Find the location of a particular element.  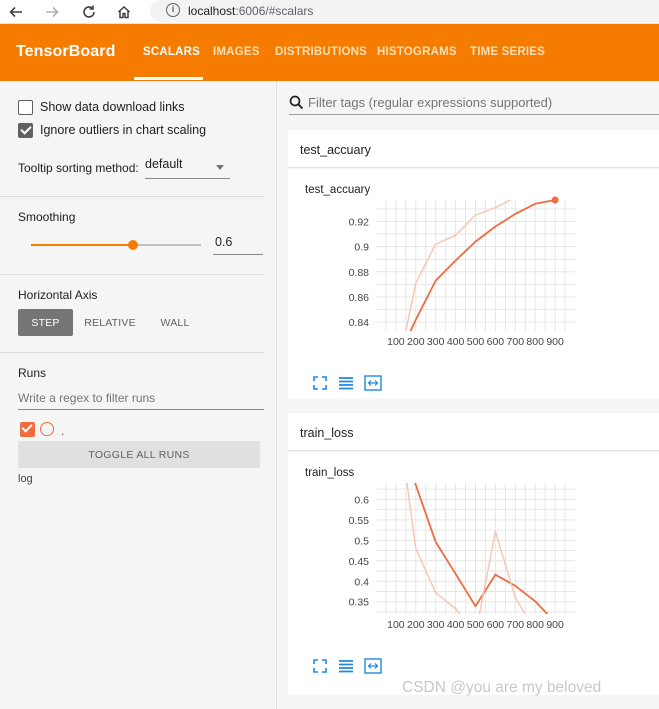

reload-icon is located at coordinates (89, 12).